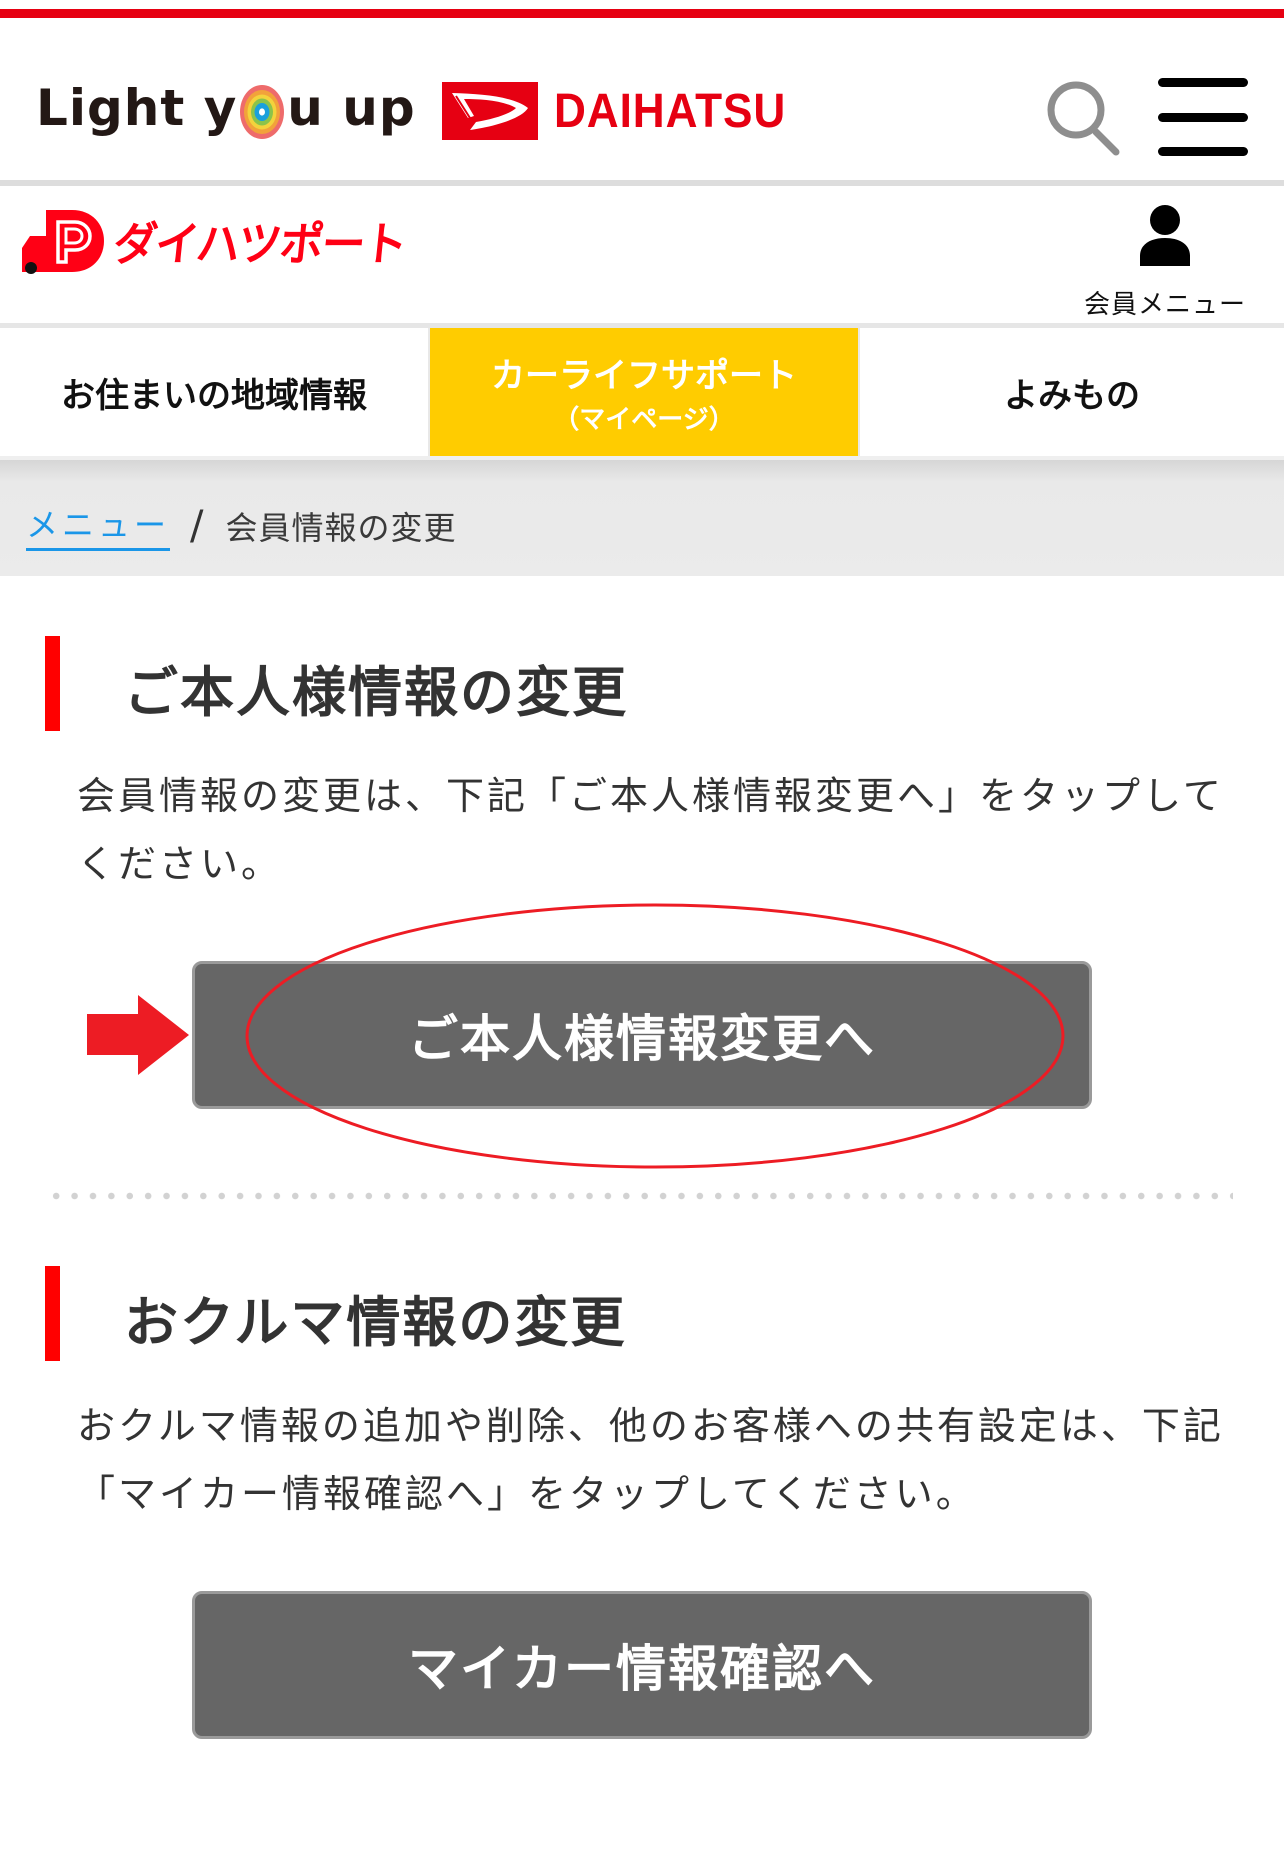 This screenshot has height=1863, width=1284. I want to click on tab-reading: よみもの, so click(1071, 392).